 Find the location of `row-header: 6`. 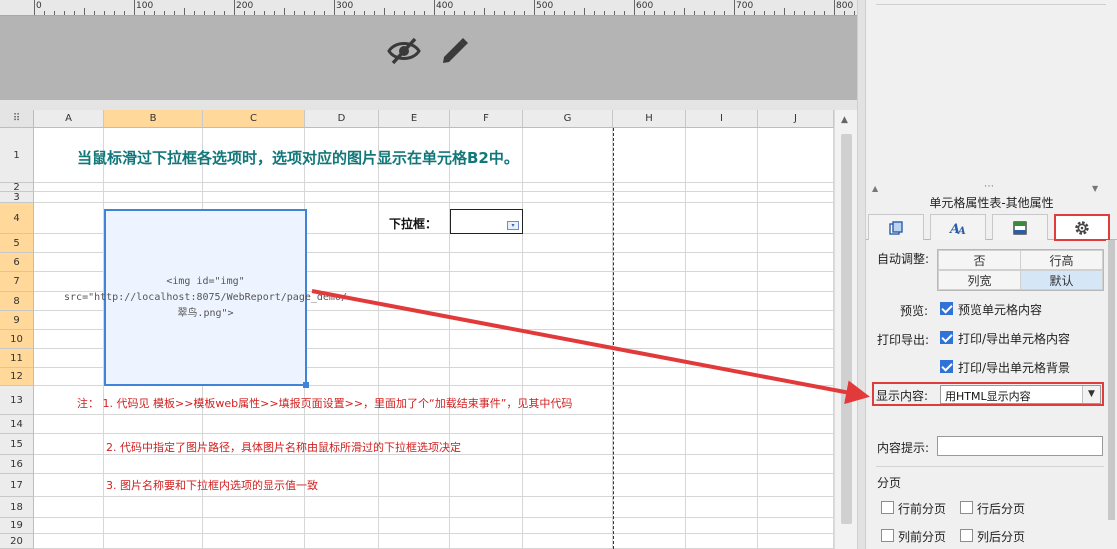

row-header: 6 is located at coordinates (17, 262).